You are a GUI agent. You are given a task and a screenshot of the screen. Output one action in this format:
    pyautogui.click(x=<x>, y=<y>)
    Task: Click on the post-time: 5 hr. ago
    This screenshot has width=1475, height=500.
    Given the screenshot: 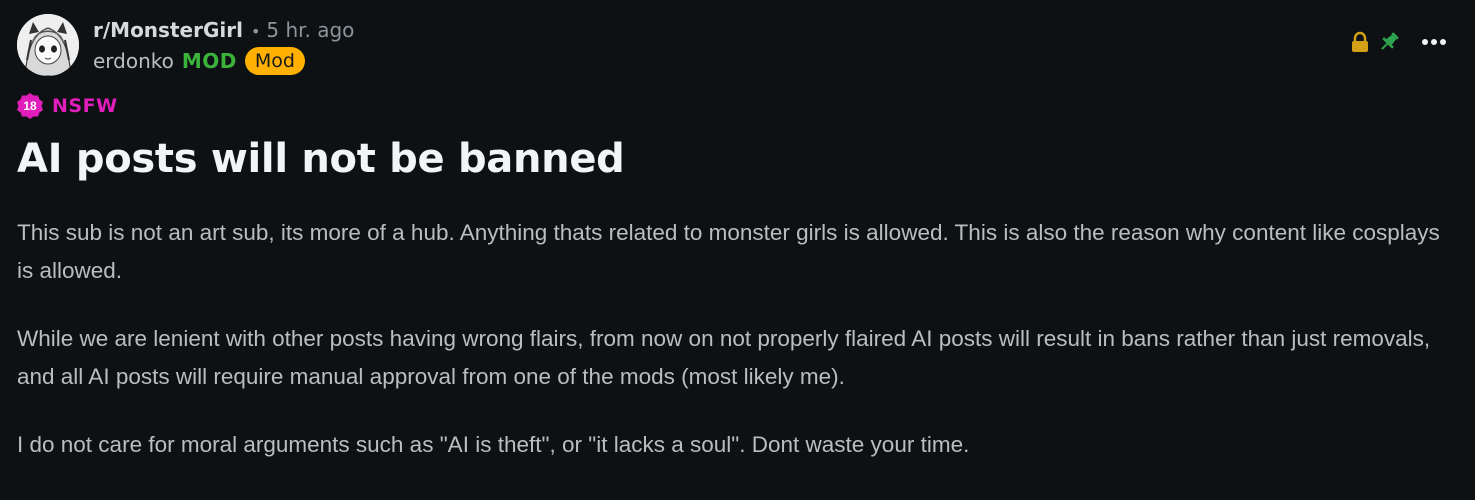 What is the action you would take?
    pyautogui.click(x=310, y=29)
    